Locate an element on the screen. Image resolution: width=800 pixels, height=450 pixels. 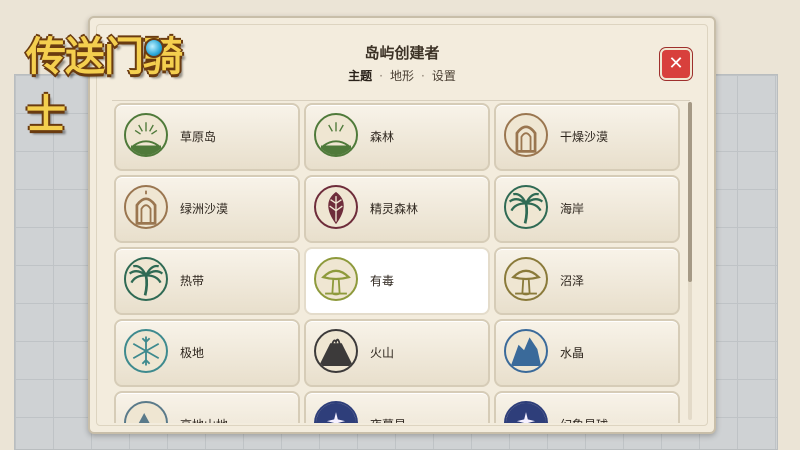
tropical-palm-icon is located at coordinates (146, 279).